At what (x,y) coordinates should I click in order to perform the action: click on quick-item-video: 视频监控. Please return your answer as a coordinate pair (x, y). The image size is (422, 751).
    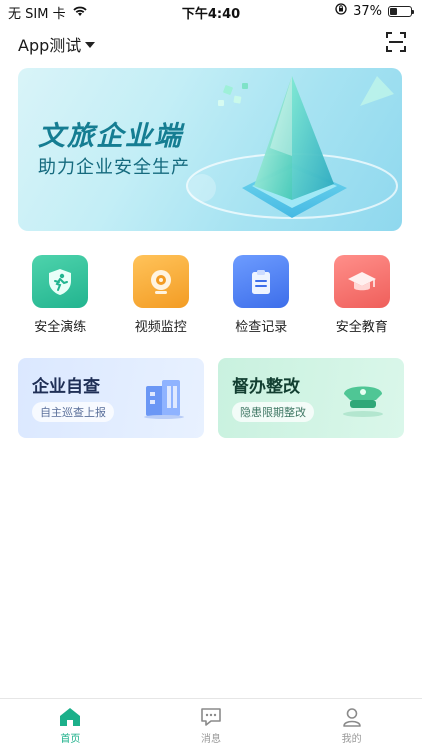
    Looking at the image, I should click on (161, 295).